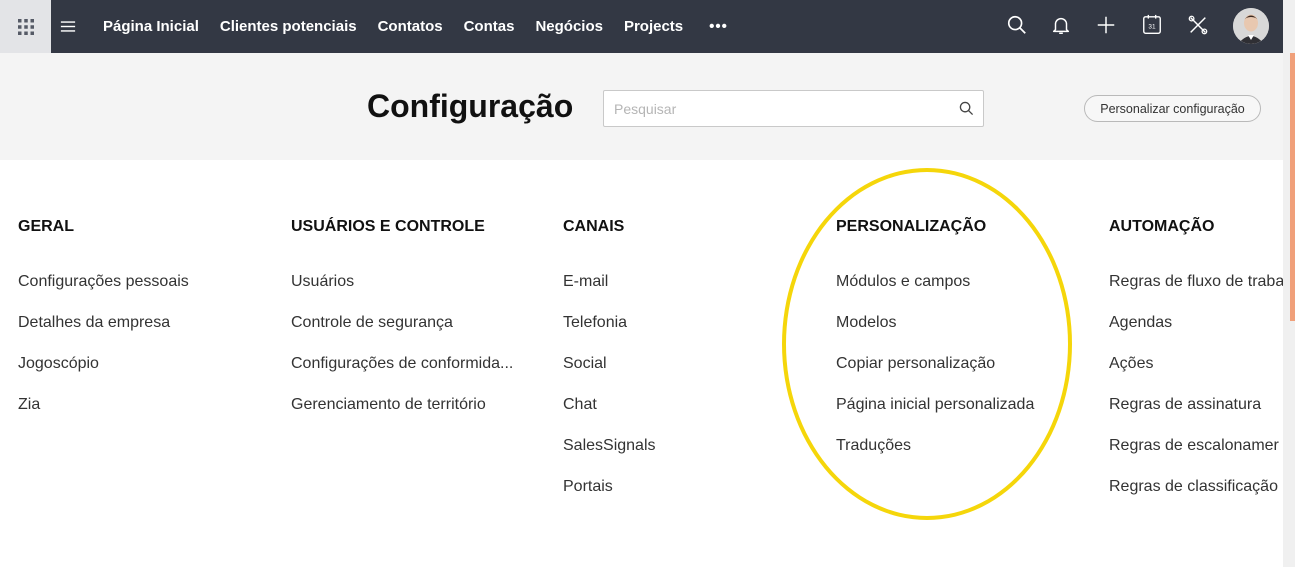 This screenshot has width=1295, height=567. I want to click on column-title: USUÁRIOS E CONTROLE, so click(388, 226).